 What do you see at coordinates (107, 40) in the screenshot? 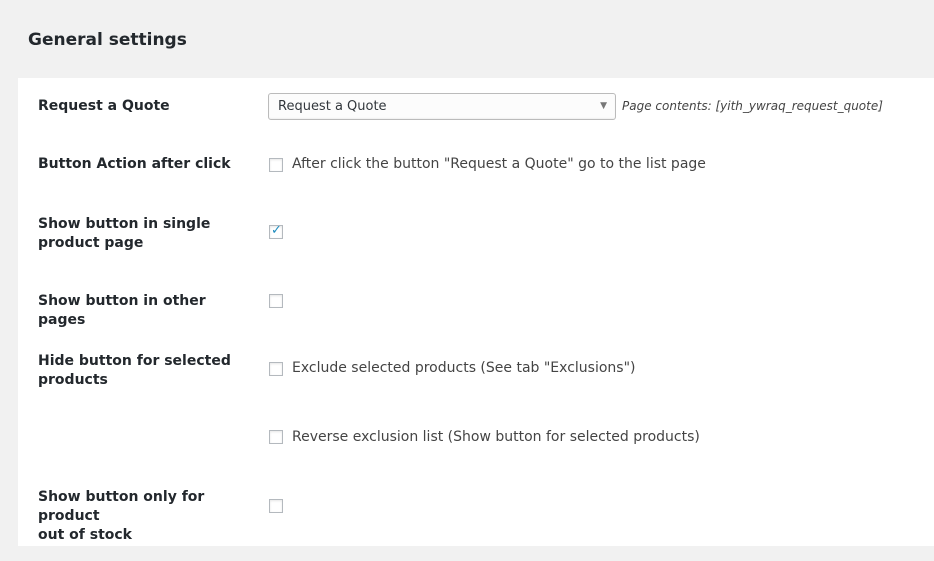
I see `section-title: General settings` at bounding box center [107, 40].